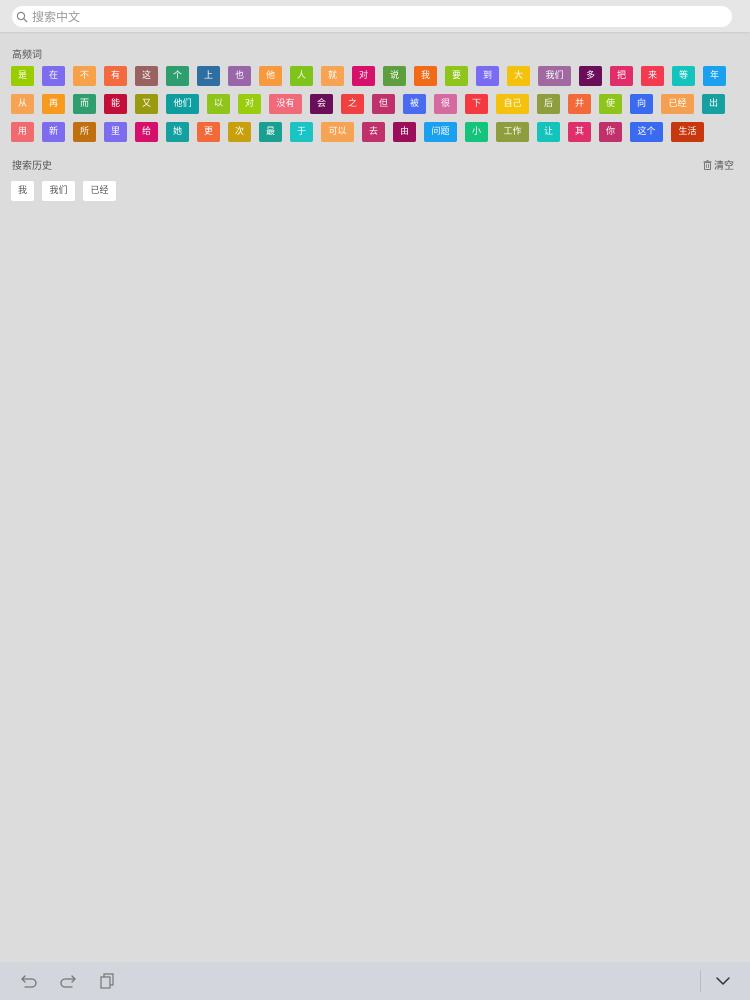 This screenshot has width=750, height=1000. Describe the element at coordinates (579, 104) in the screenshot. I see `hot-word-tag: 并` at that location.